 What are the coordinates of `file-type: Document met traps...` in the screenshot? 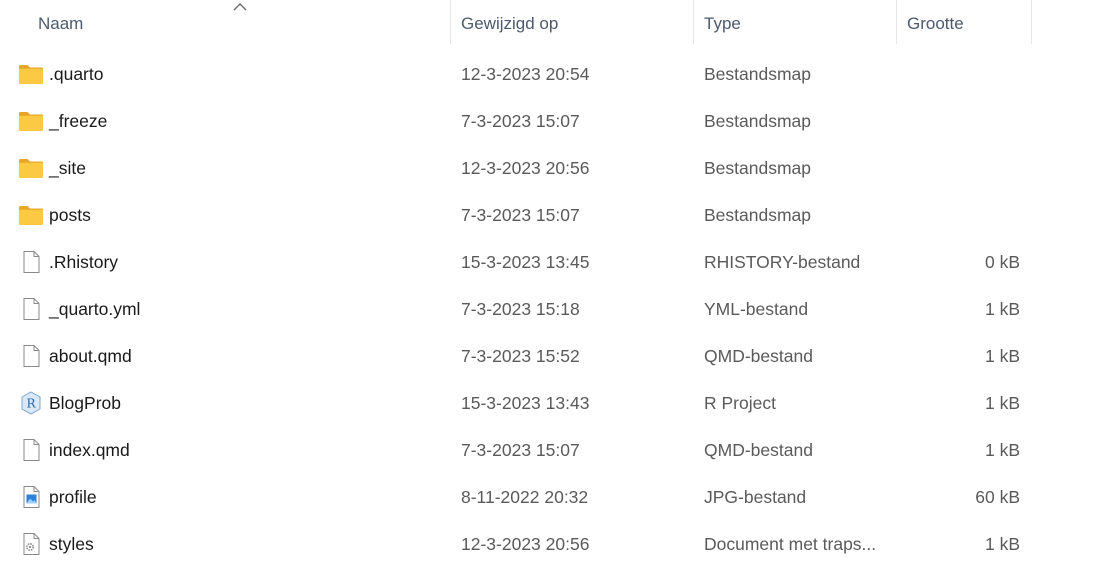 It's located at (790, 544).